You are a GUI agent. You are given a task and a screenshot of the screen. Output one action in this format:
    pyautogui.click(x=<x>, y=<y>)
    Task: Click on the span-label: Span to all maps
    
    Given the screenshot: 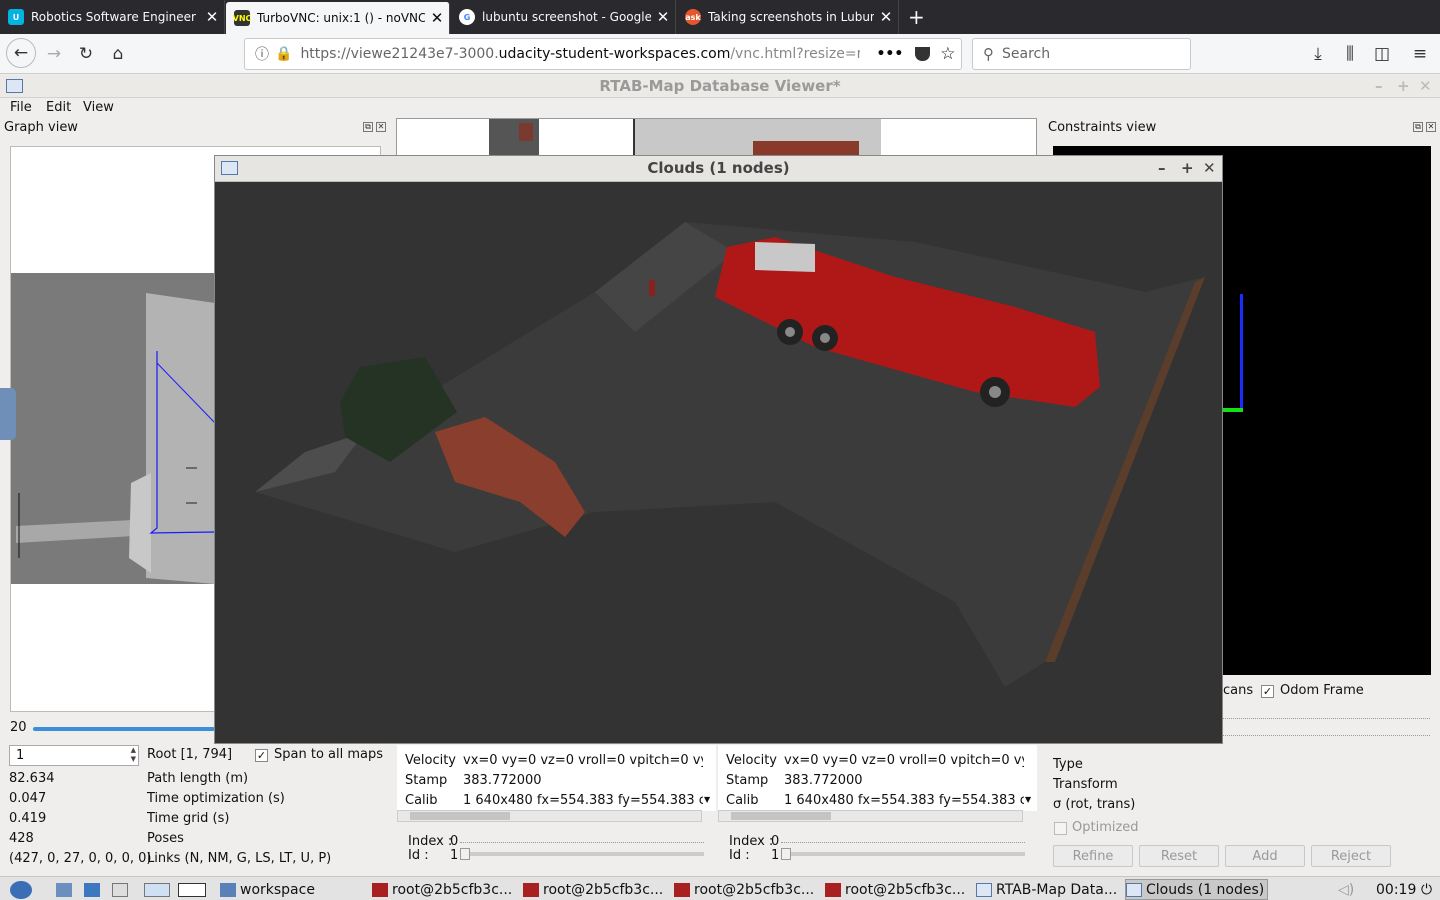 What is the action you would take?
    pyautogui.click(x=329, y=754)
    